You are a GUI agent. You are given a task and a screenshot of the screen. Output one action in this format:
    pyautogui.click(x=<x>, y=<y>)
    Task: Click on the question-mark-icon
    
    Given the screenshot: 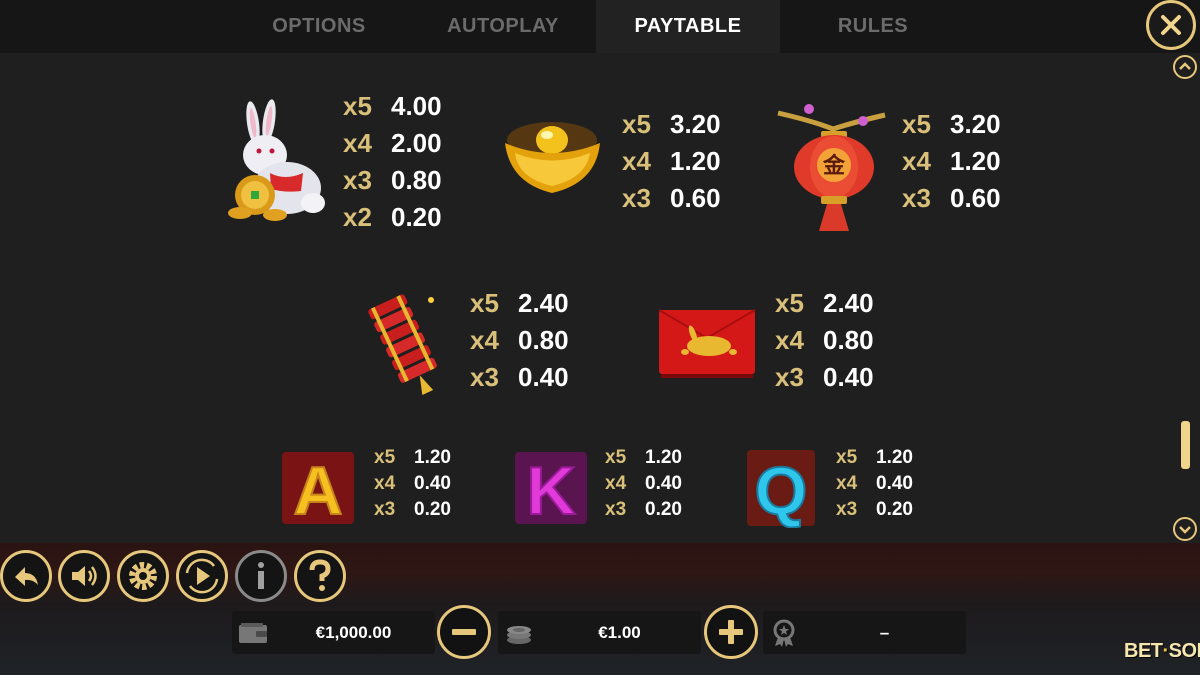 What is the action you would take?
    pyautogui.click(x=320, y=575)
    